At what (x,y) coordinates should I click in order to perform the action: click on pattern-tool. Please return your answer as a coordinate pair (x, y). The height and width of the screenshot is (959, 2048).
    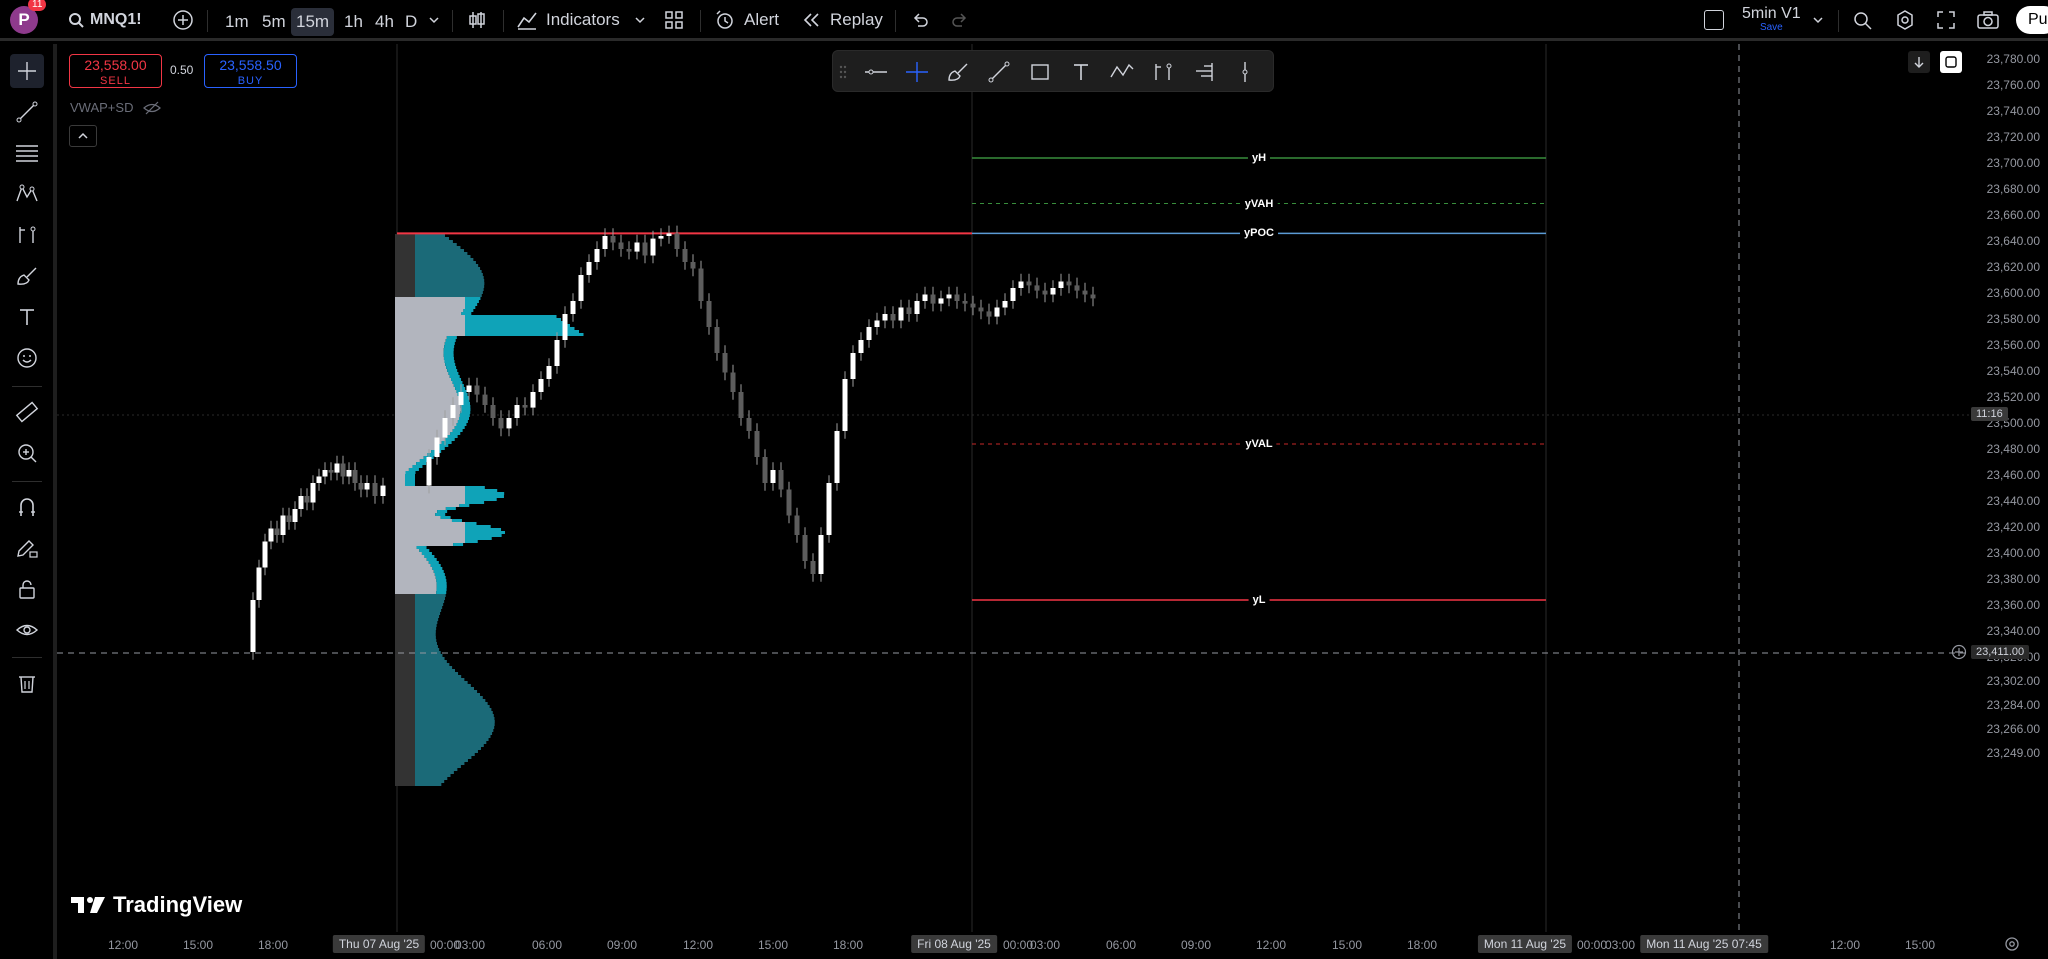
    Looking at the image, I should click on (27, 194).